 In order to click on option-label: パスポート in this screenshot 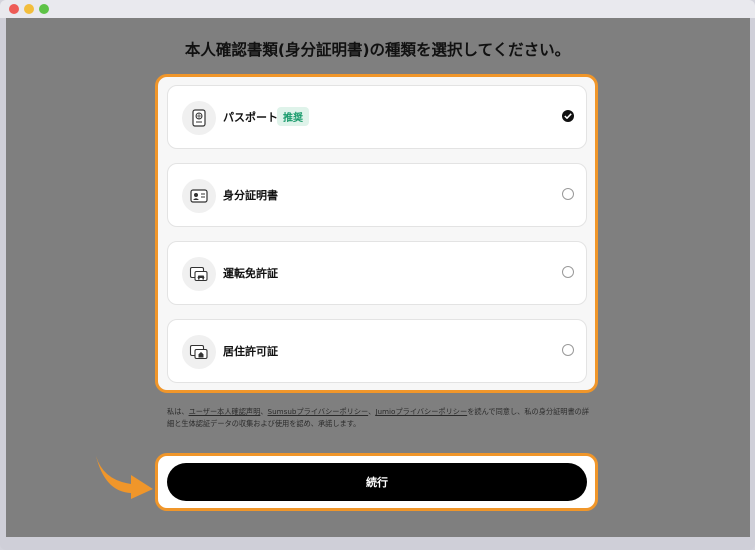, I will do `click(250, 117)`.